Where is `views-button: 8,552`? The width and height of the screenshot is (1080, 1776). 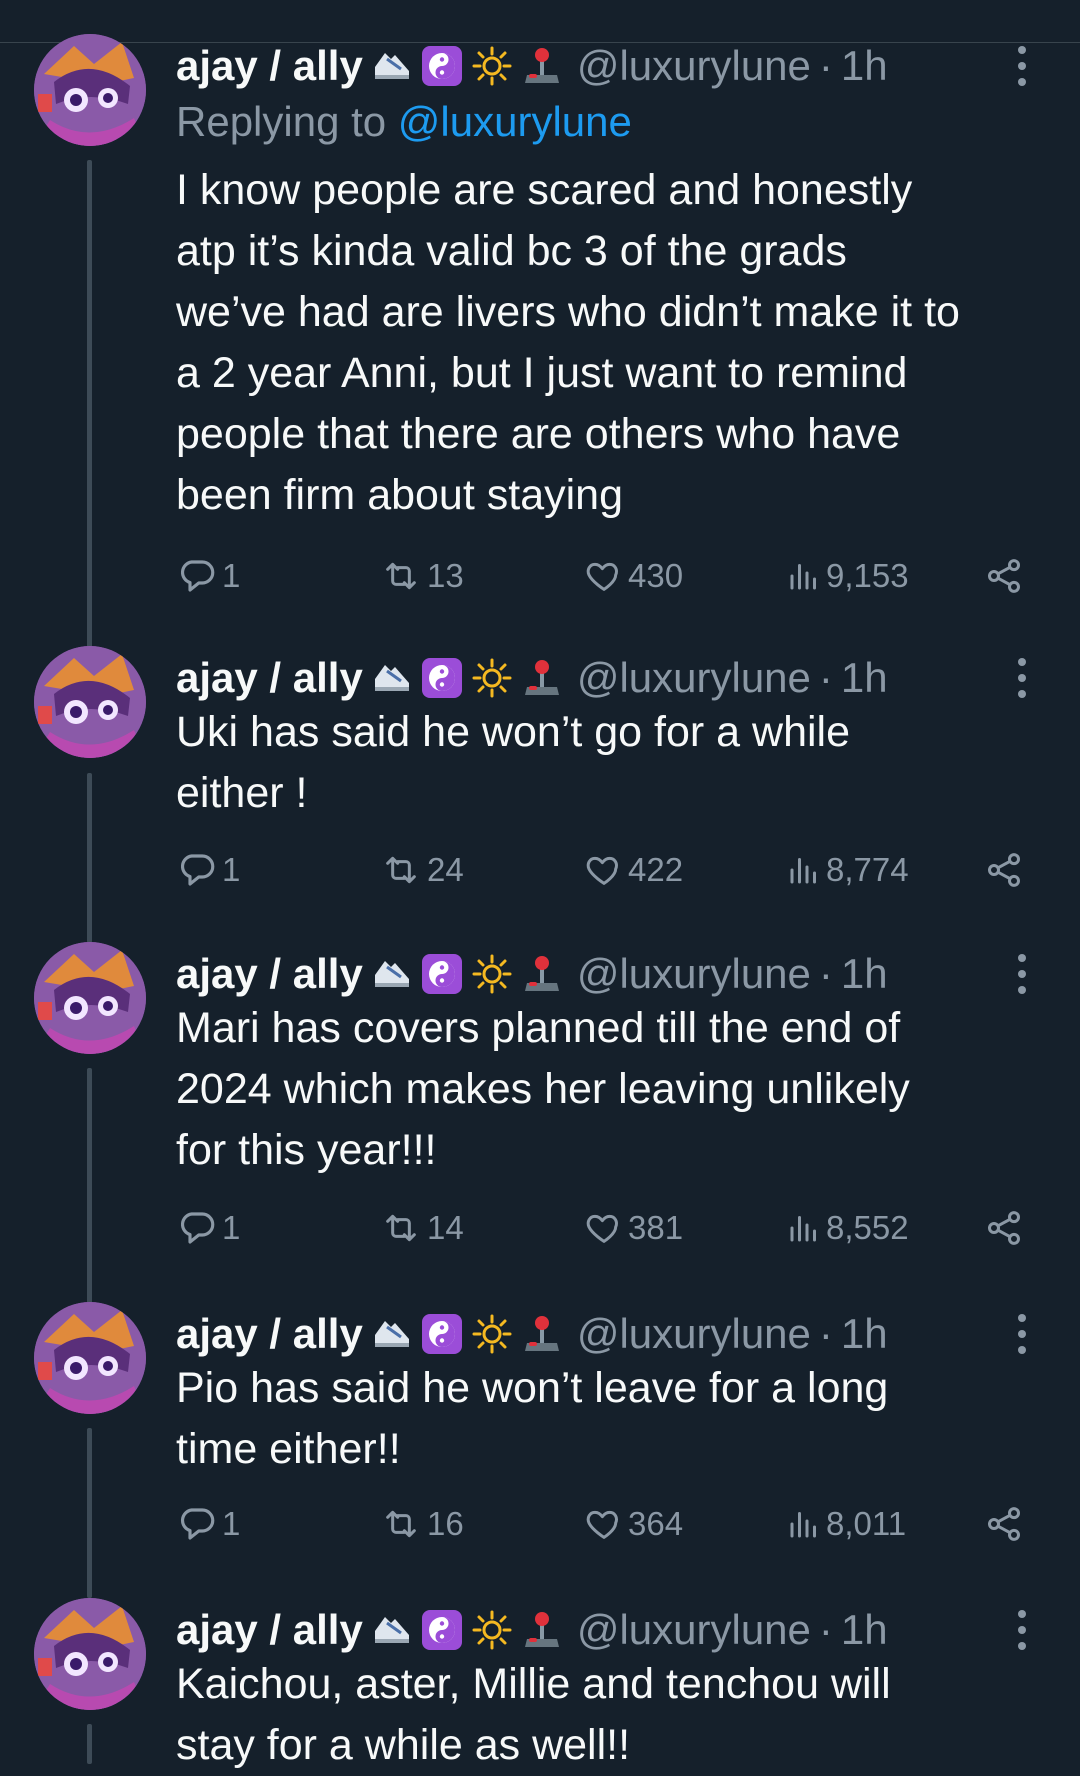 views-button: 8,552 is located at coordinates (847, 1228).